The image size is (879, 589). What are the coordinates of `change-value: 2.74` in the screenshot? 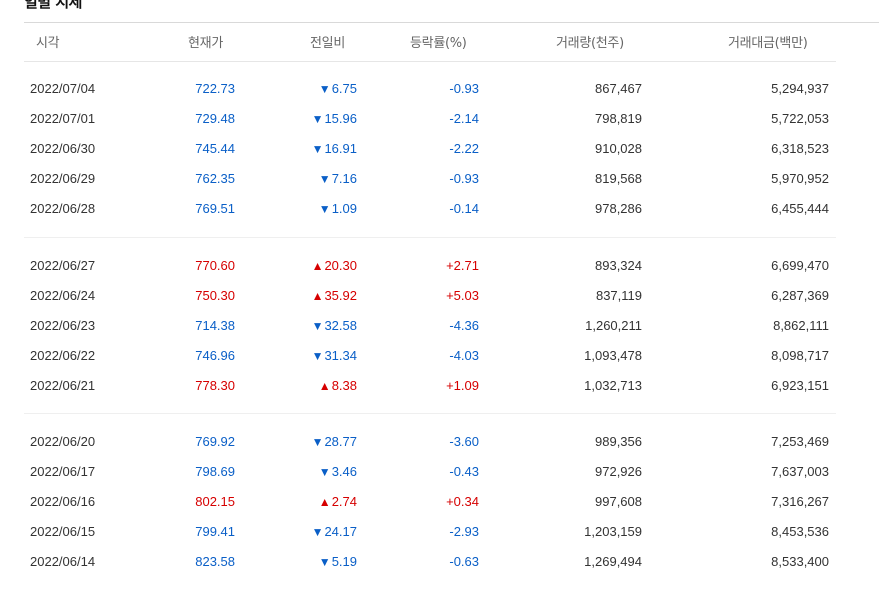 It's located at (344, 501).